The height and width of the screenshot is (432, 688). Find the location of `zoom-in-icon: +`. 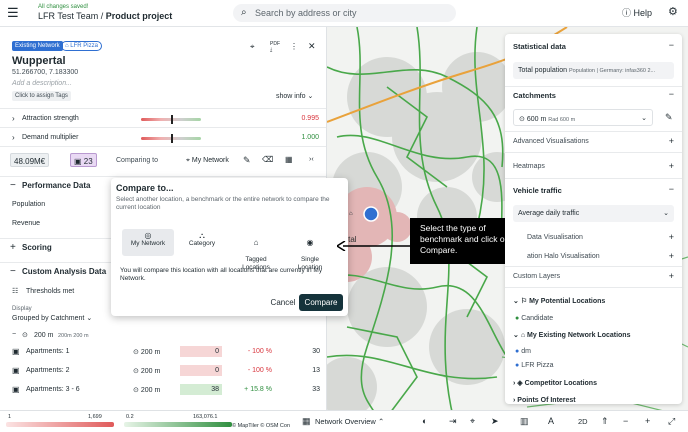

zoom-in-icon: + is located at coordinates (647, 421).